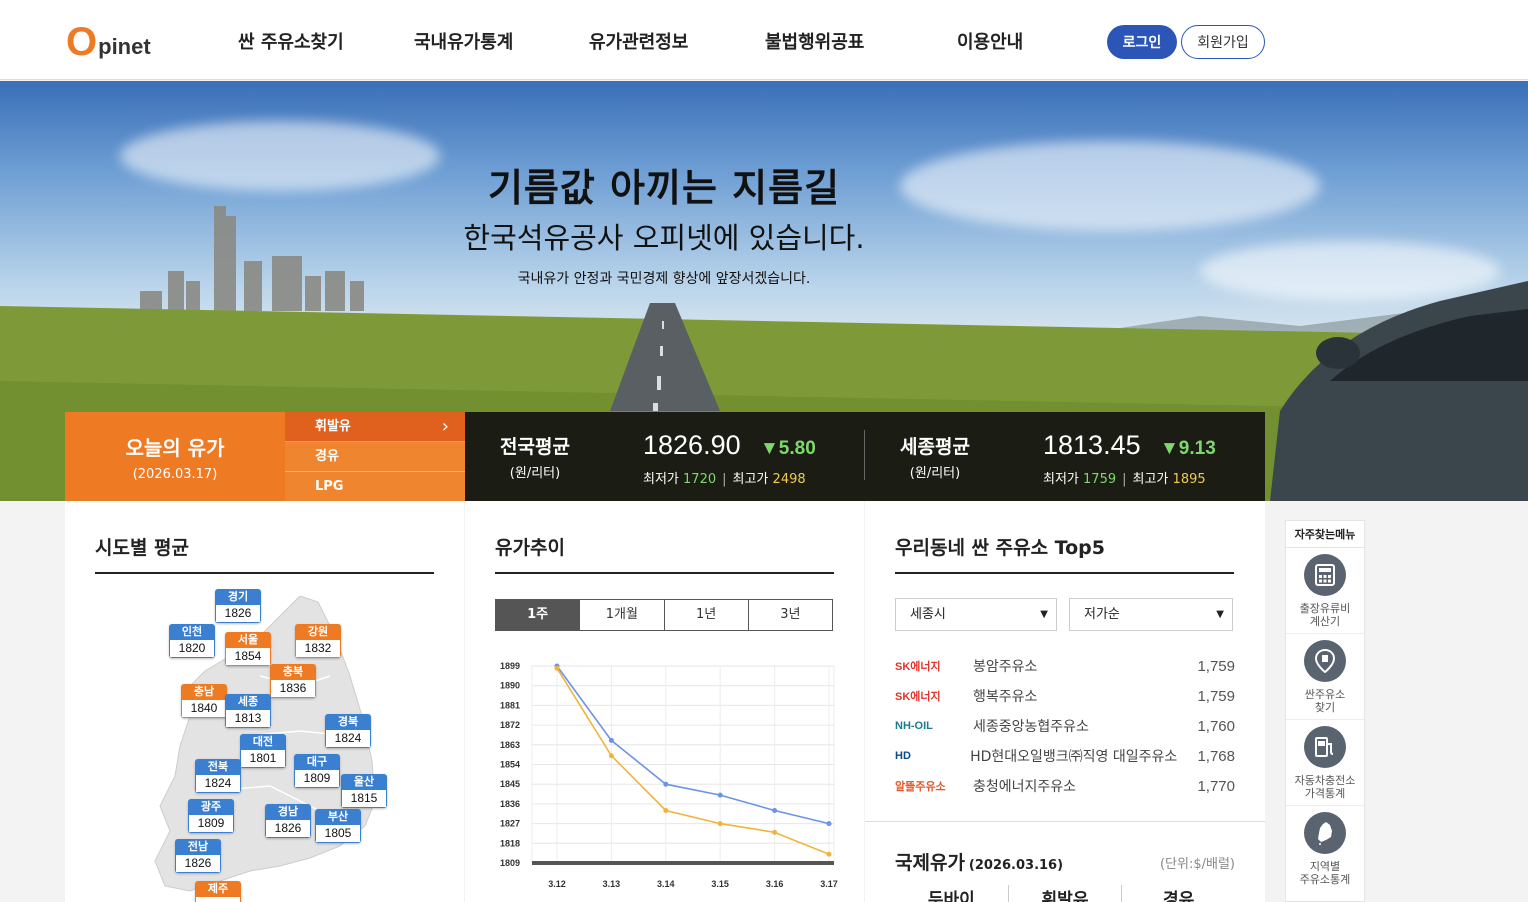  Describe the element at coordinates (510, 705) in the screenshot. I see `y-tick-label: 1881` at that location.